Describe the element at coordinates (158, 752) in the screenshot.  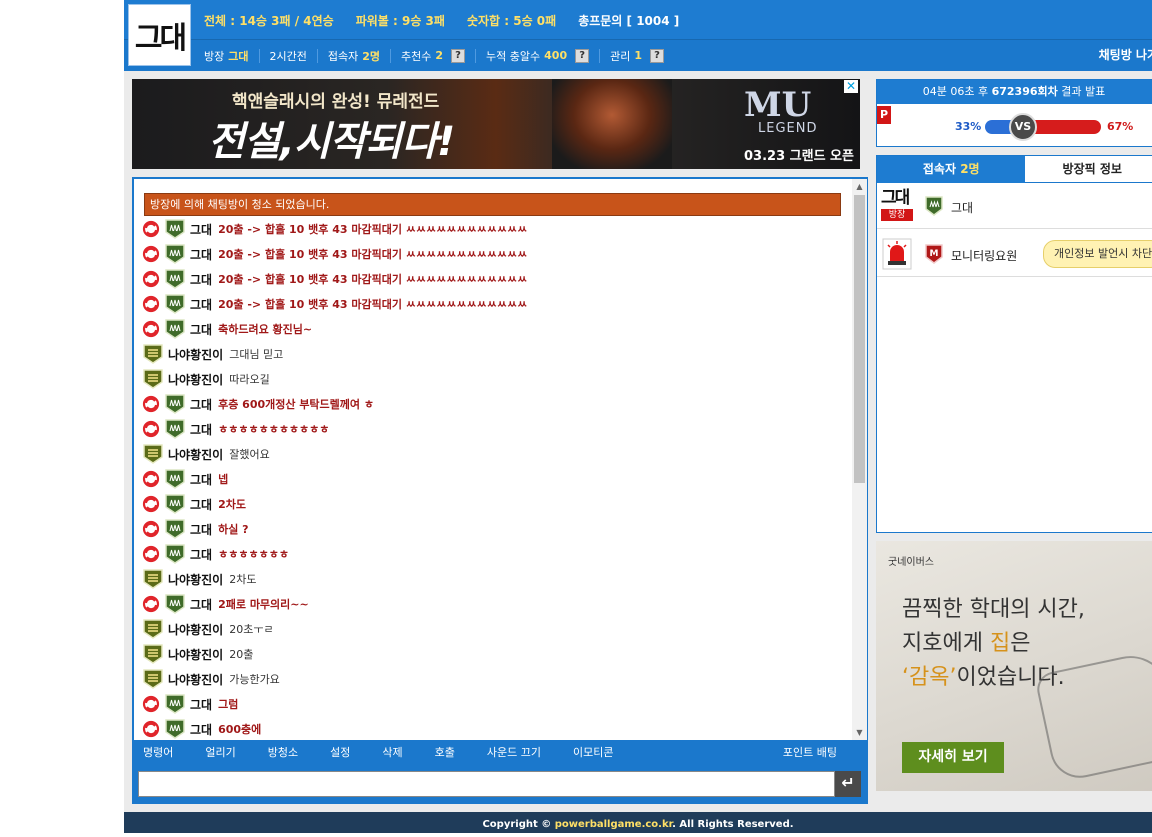
I see `menu-commands: 명령어` at that location.